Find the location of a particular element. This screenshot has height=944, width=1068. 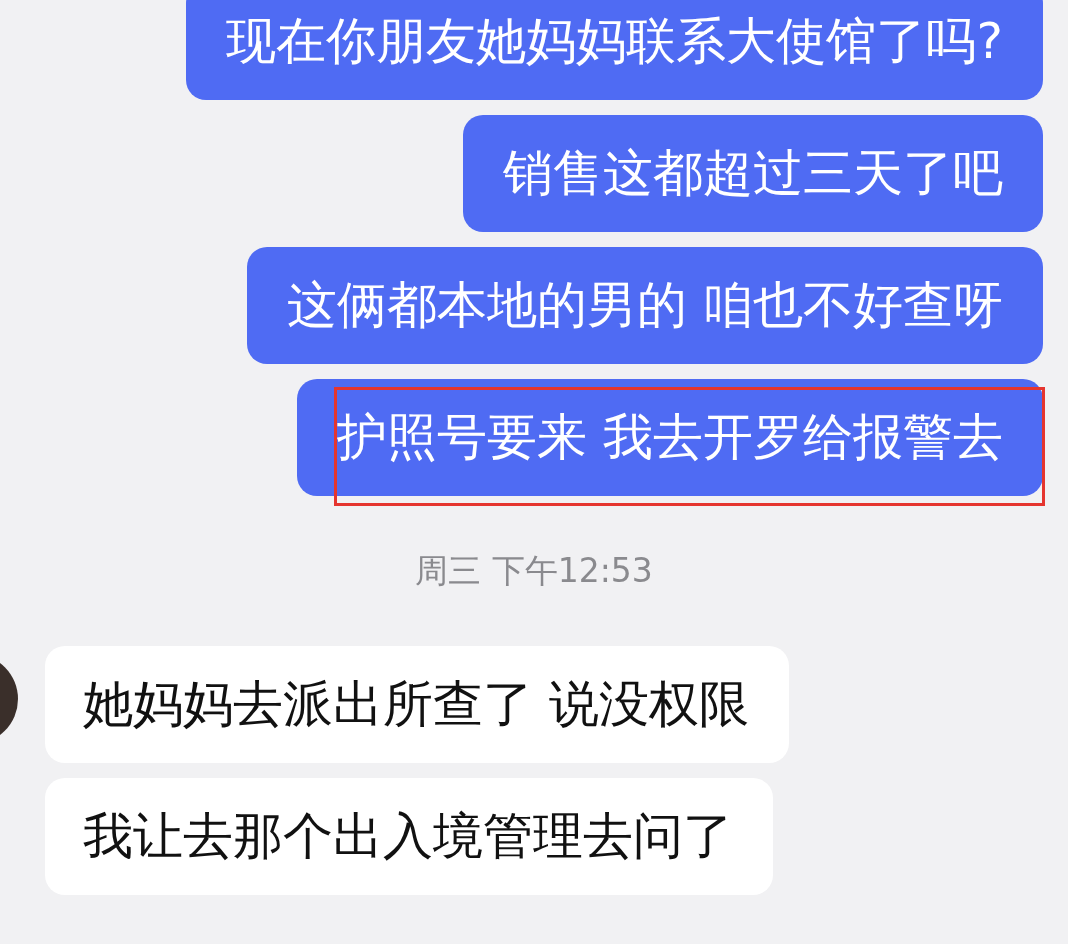

received-message: 我让去那个出入境管理去问了 is located at coordinates (409, 836).